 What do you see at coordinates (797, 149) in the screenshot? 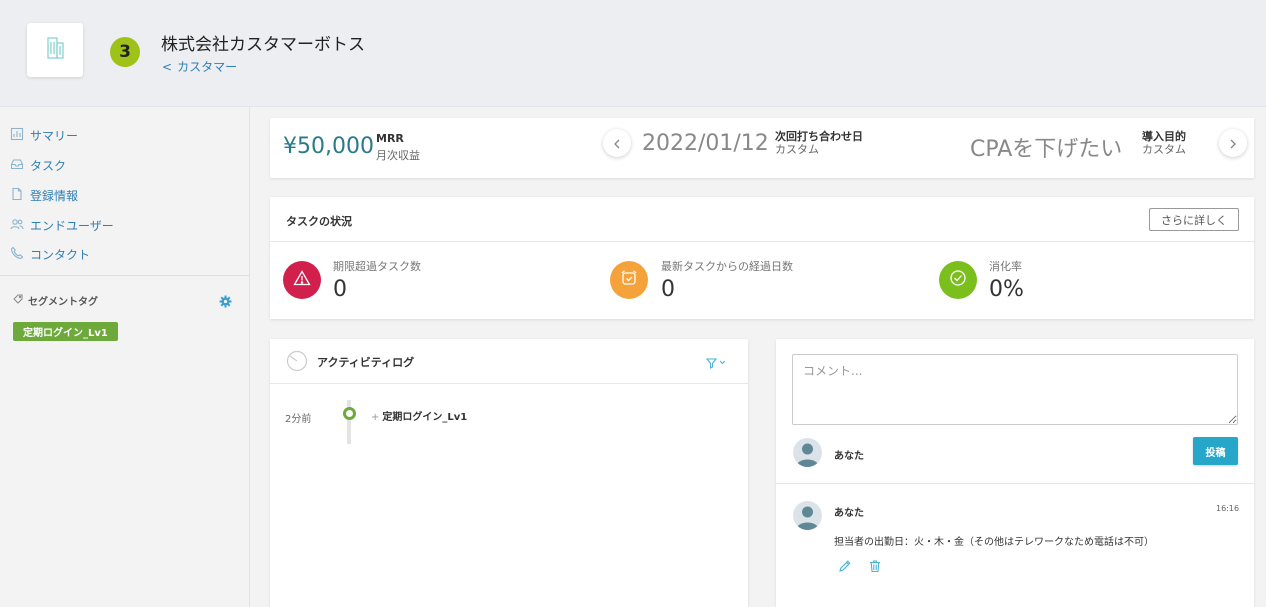
I see `next-meeting-sub-label: カスタム` at bounding box center [797, 149].